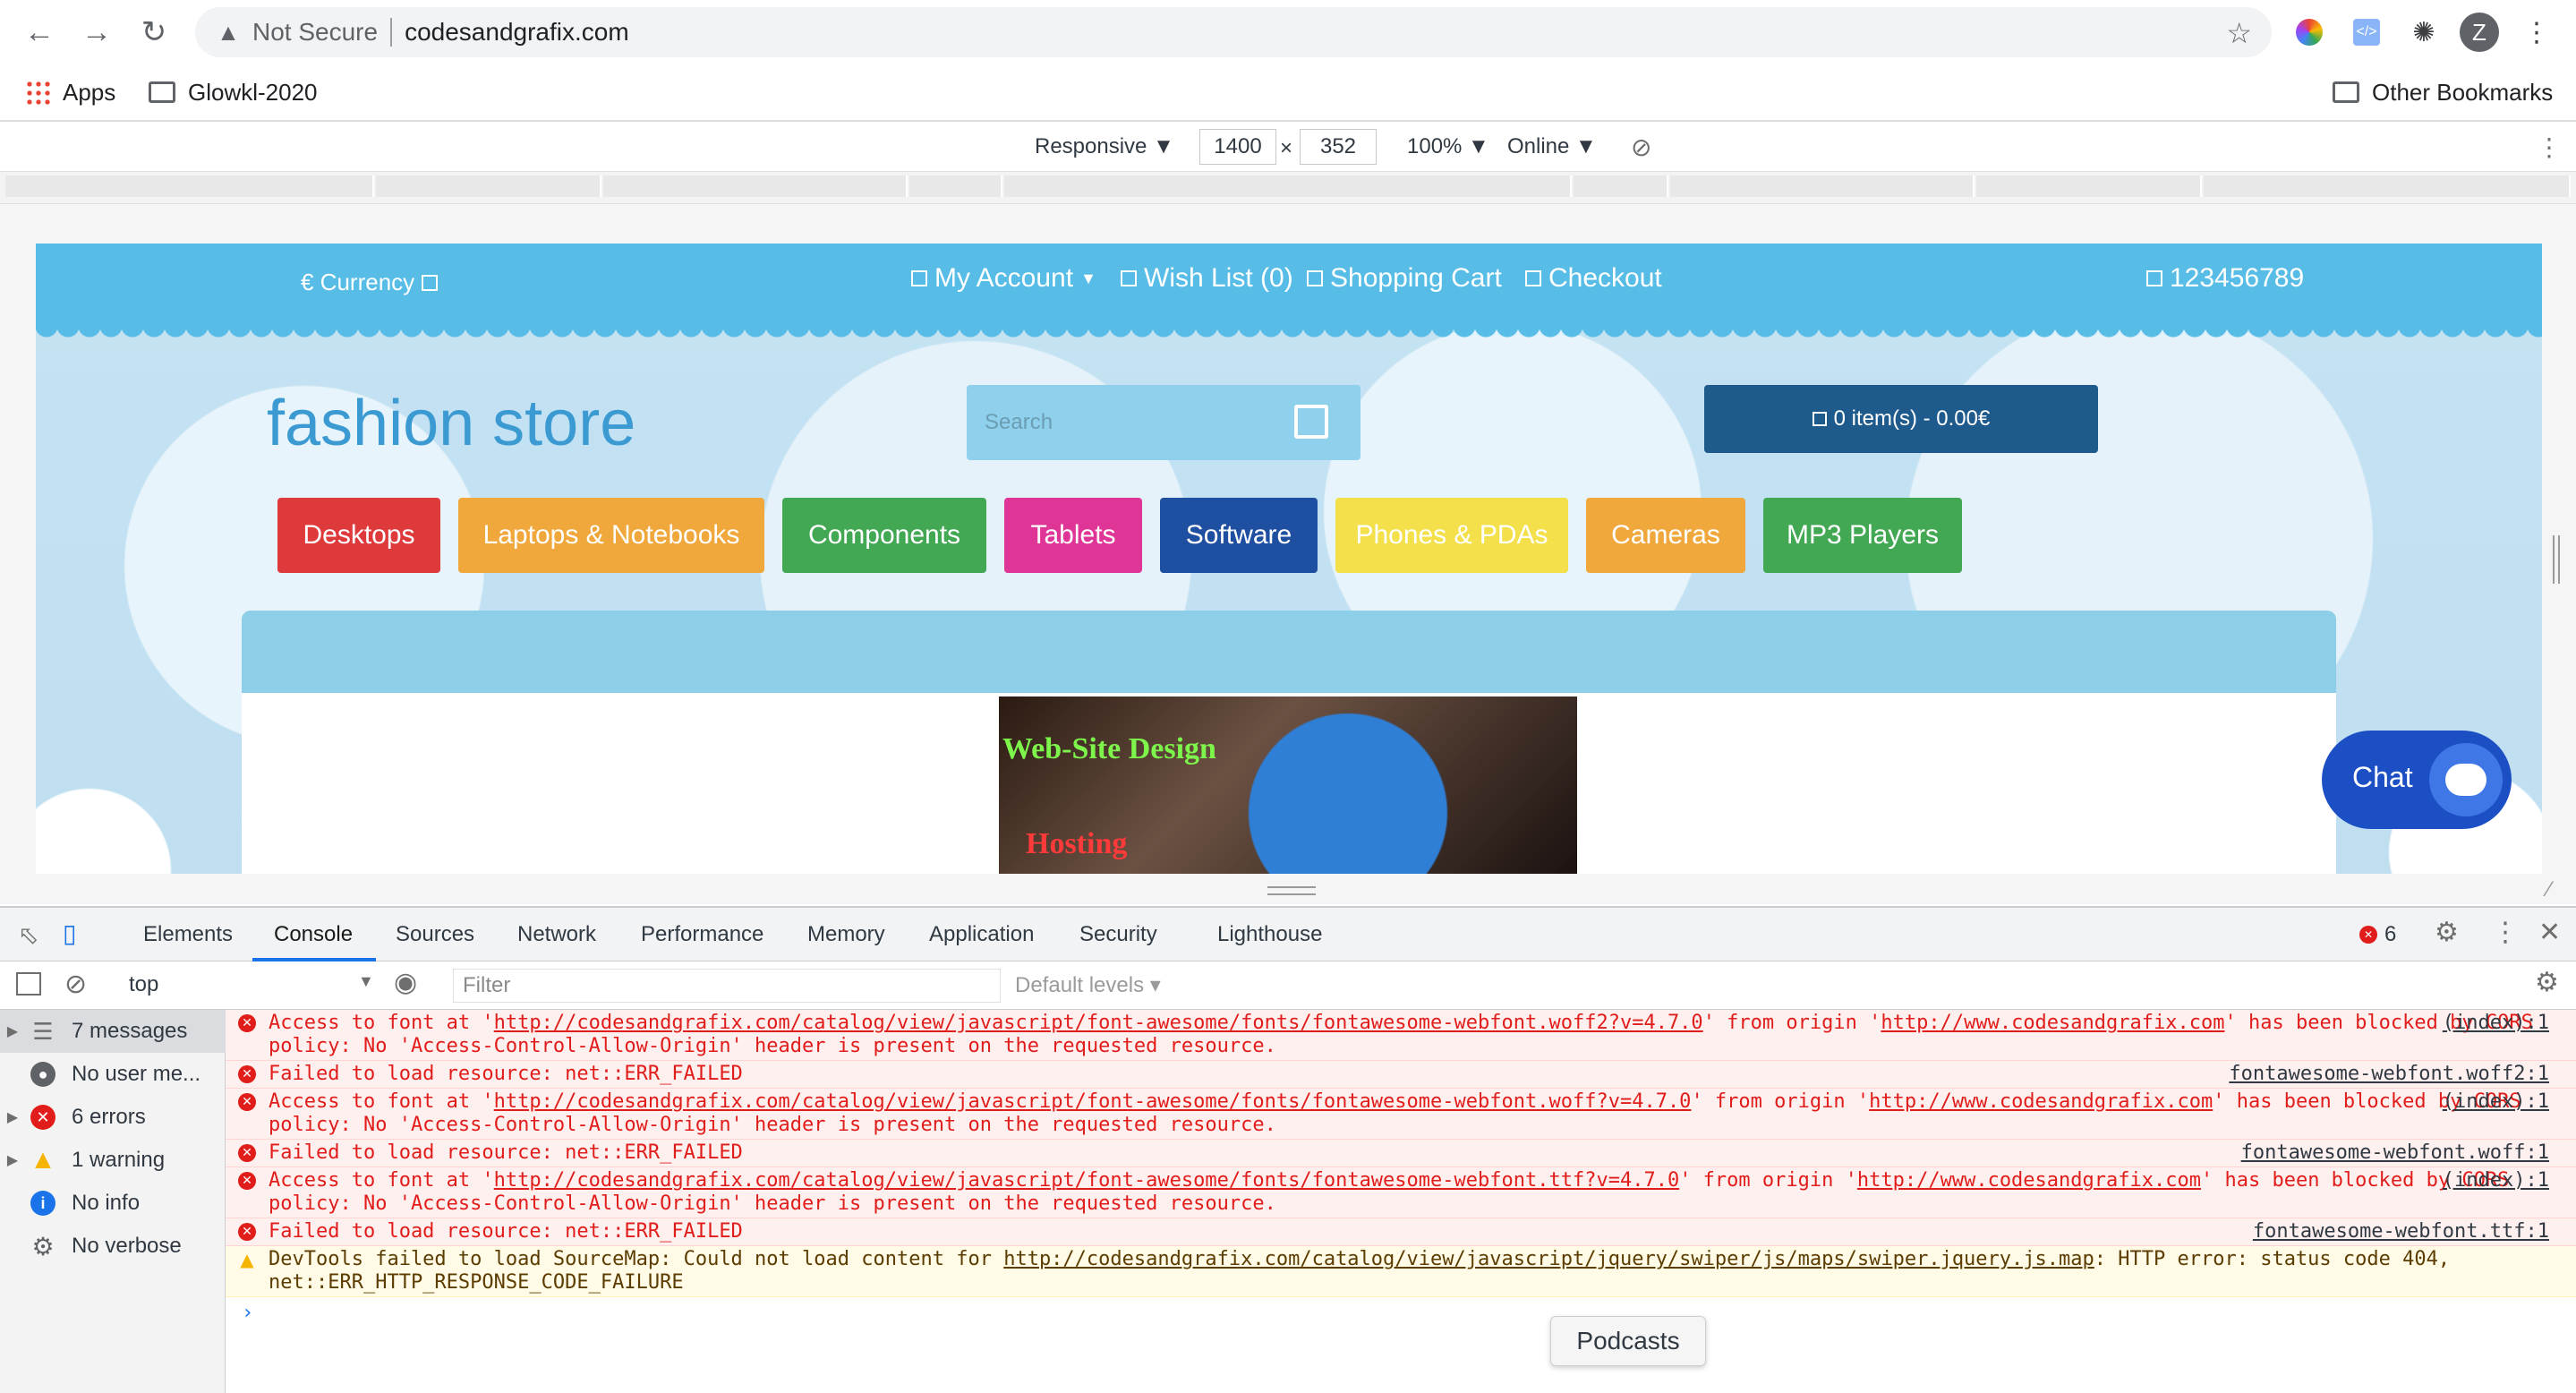 The height and width of the screenshot is (1393, 2576). I want to click on currency-selector: € Currency, so click(373, 282).